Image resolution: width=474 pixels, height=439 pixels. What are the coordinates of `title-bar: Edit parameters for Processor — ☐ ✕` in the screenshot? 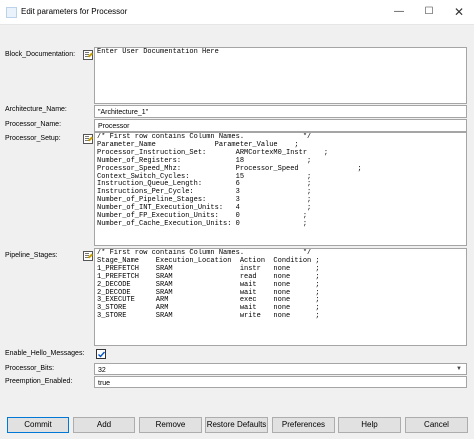 It's located at (237, 12).